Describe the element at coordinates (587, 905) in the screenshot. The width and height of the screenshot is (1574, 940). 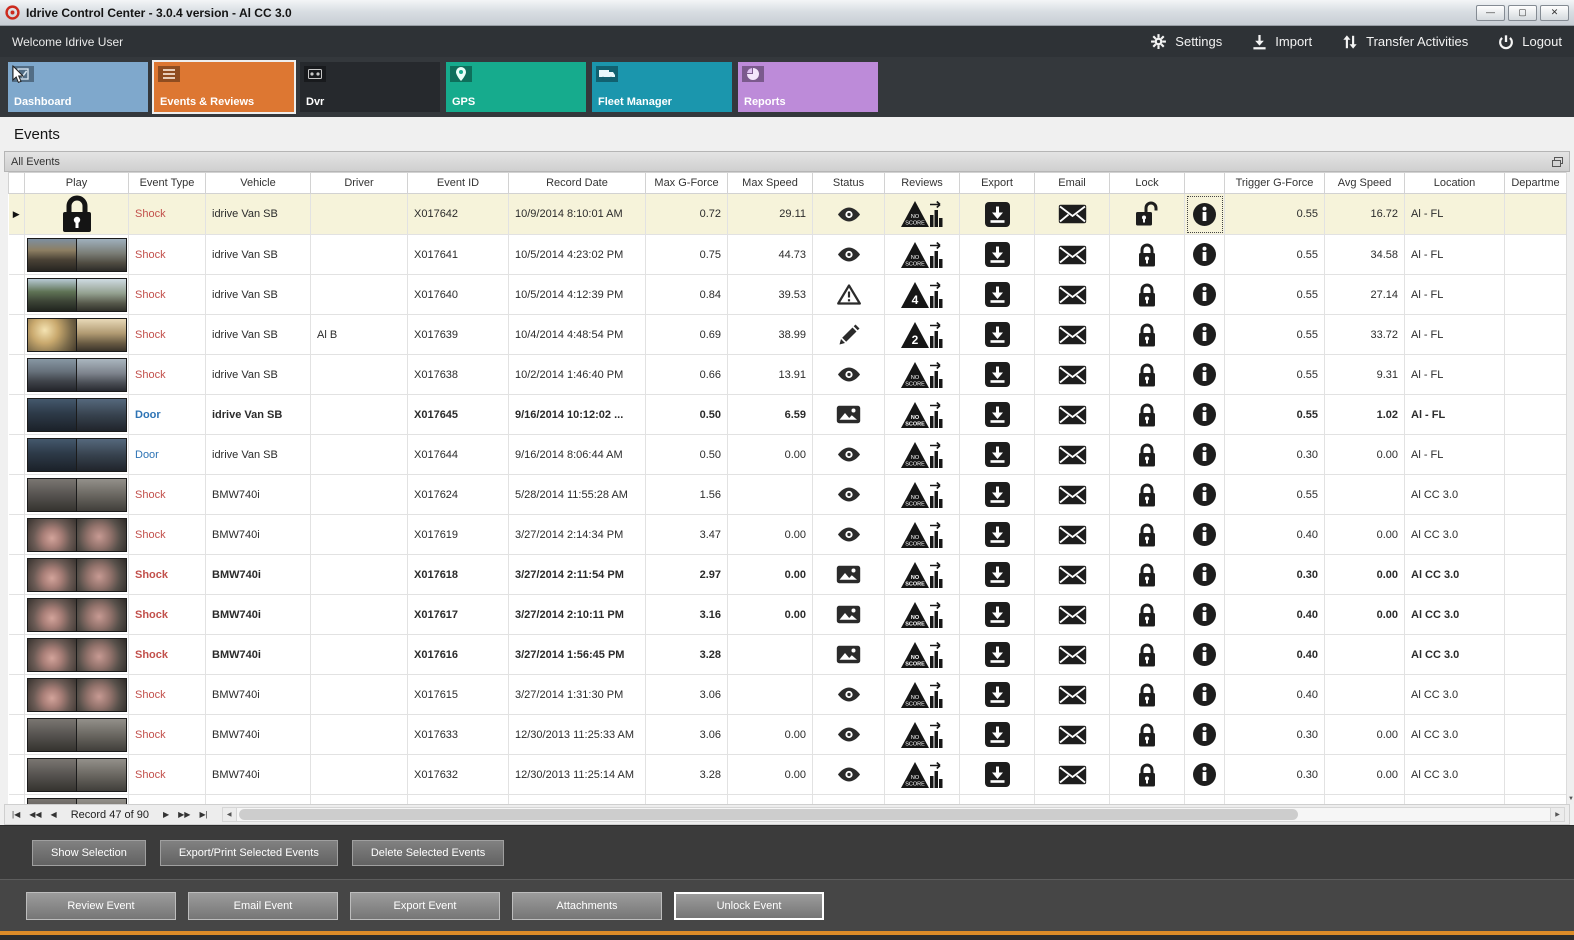
I see `attachments-button: Attachments` at that location.